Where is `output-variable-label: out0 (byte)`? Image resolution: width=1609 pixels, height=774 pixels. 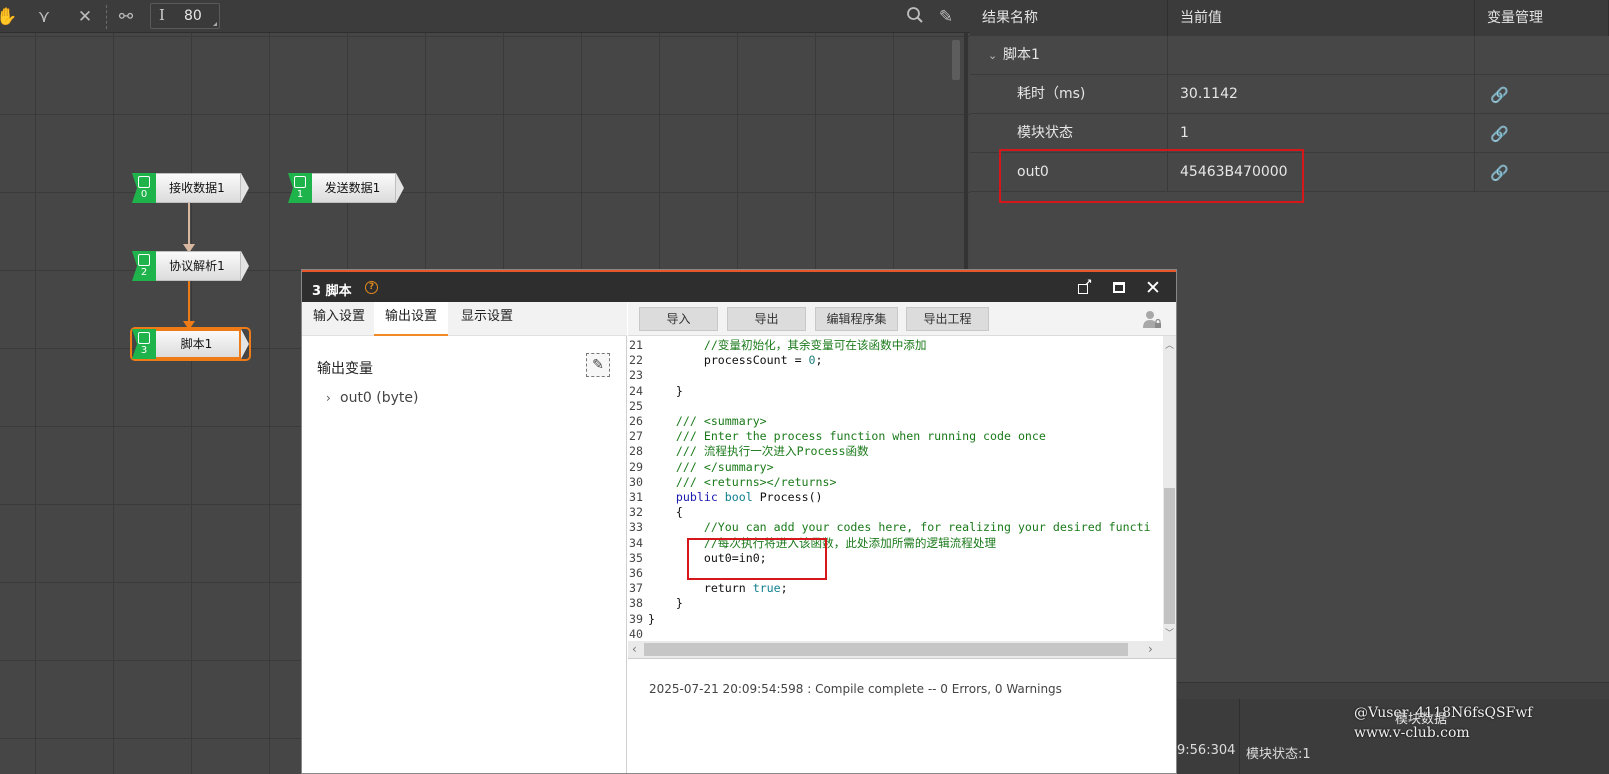 output-variable-label: out0 (byte) is located at coordinates (379, 398).